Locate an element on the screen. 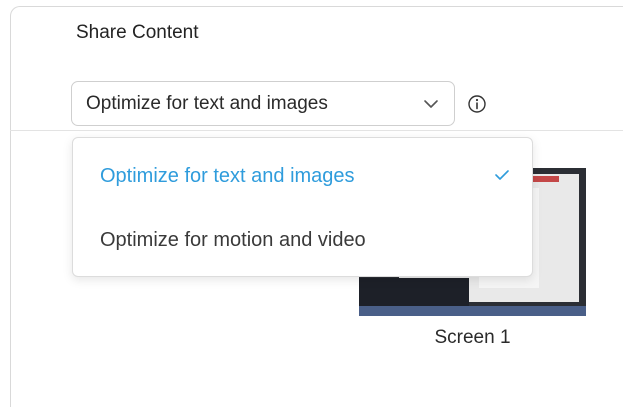 This screenshot has width=623, height=407. option-label: Optimize for text and images is located at coordinates (227, 175).